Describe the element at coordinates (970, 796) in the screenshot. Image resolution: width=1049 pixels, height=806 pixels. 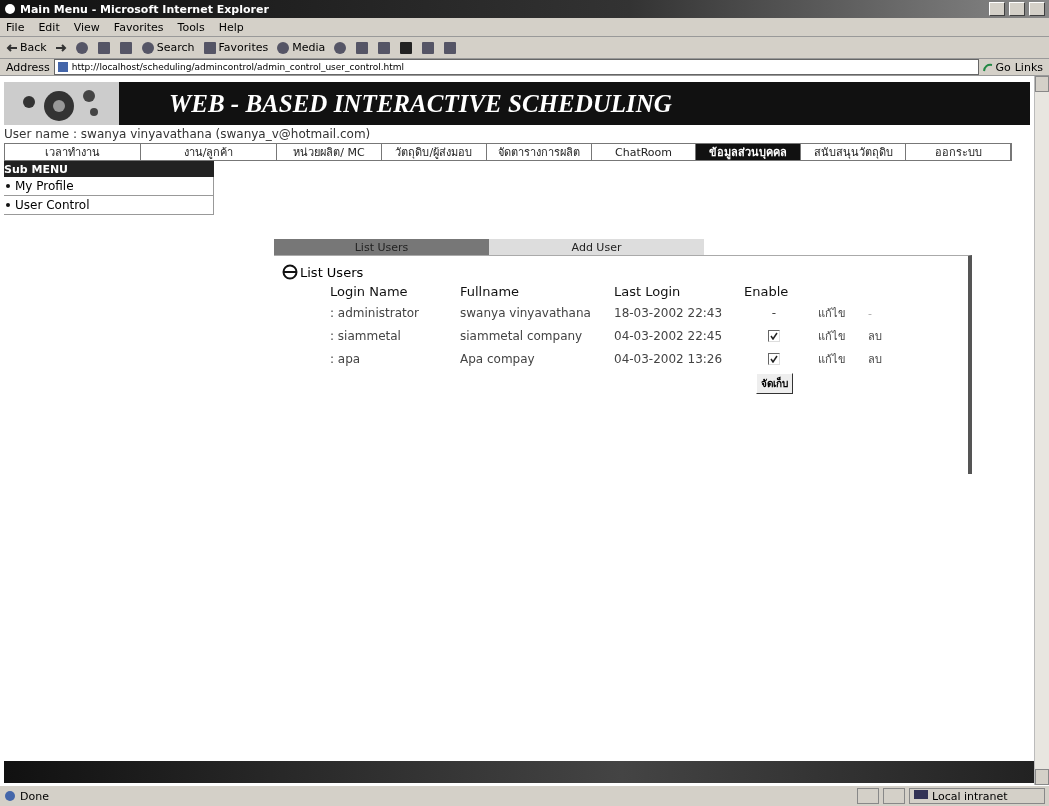
I see `zone-label: Local intranet` at that location.